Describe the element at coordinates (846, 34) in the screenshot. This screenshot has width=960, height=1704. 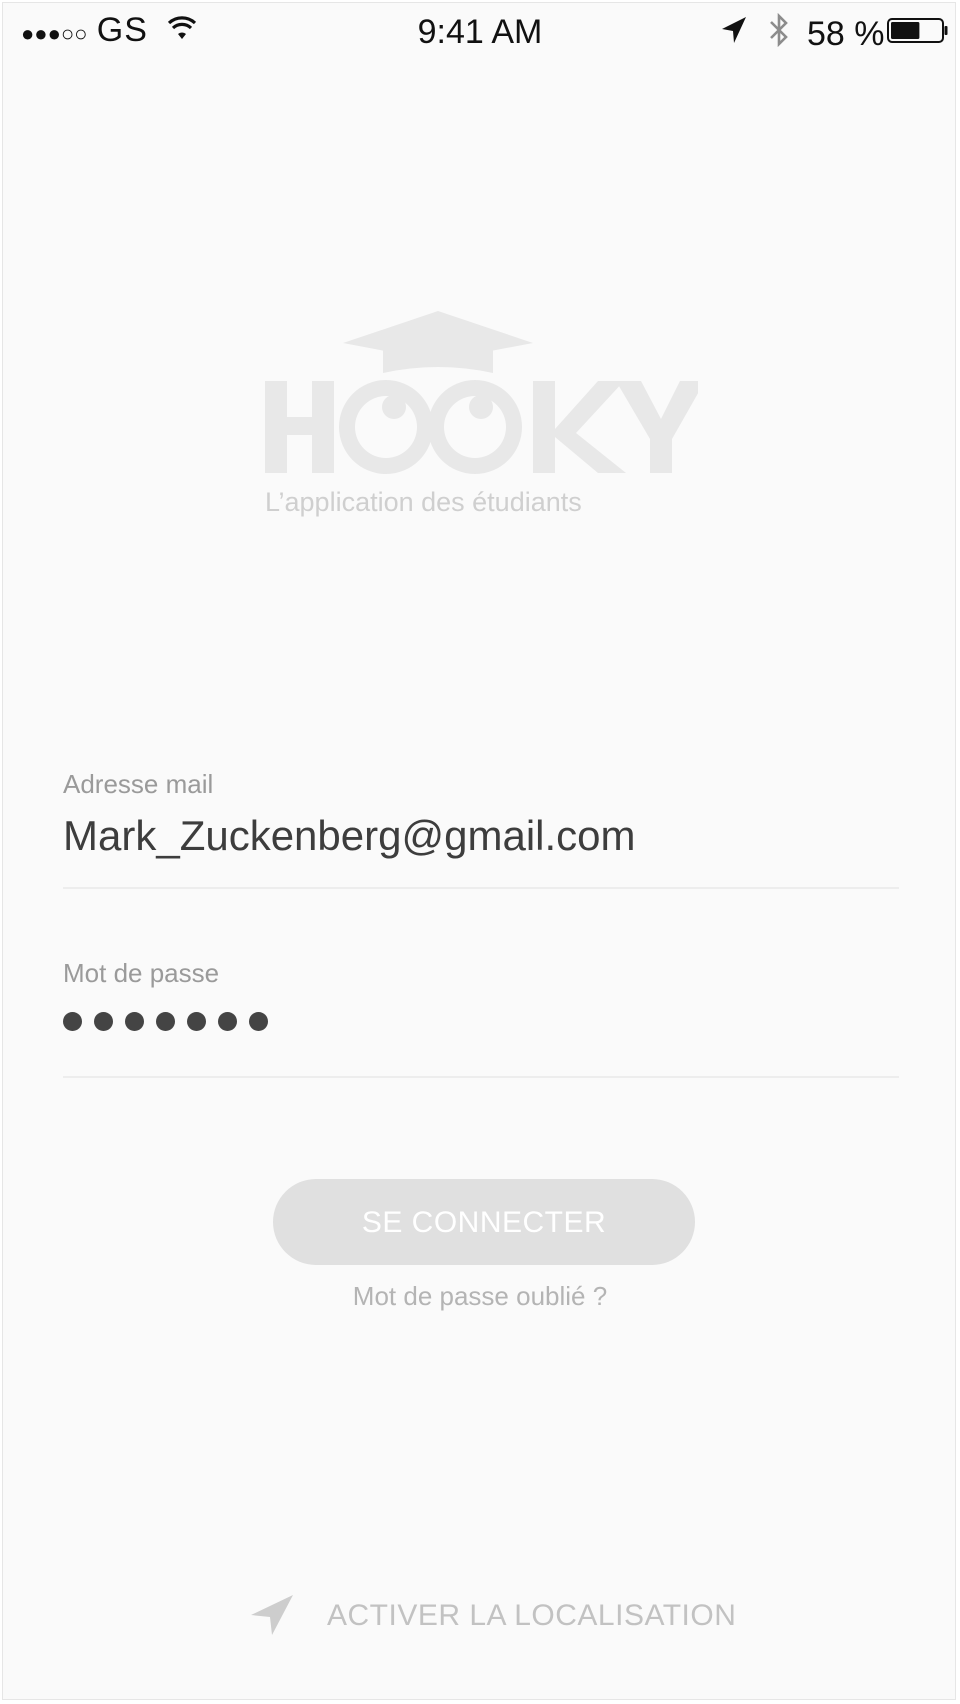
I see `battery-percent: 58 %` at that location.